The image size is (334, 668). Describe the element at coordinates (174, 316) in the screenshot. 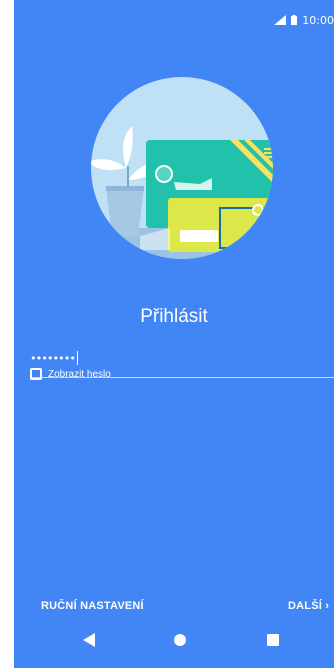

I see `page-title: Přihlásit` at that location.